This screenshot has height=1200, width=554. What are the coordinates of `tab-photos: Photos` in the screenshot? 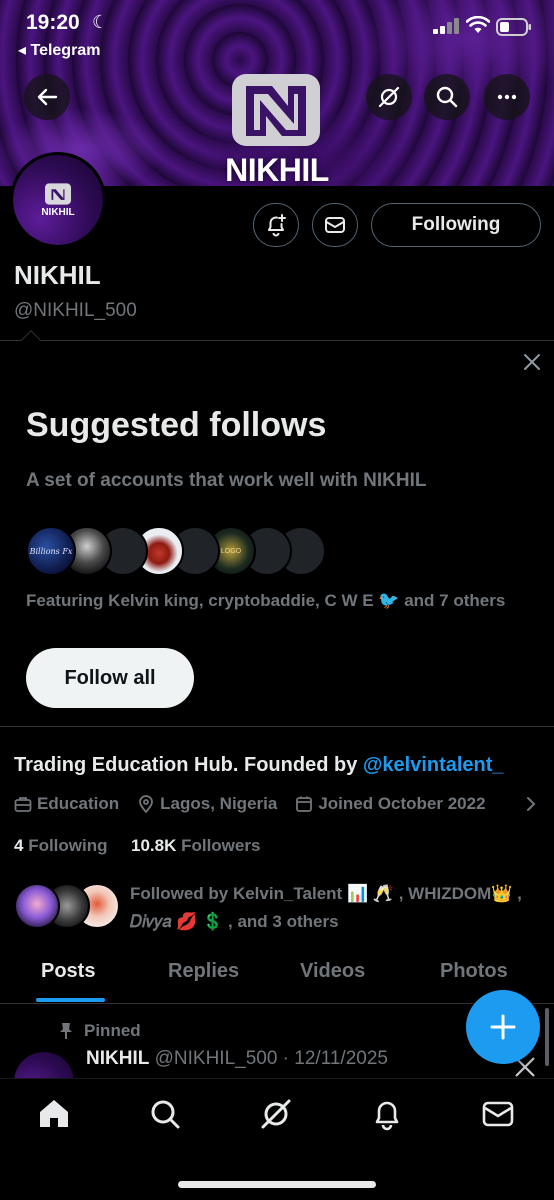 It's located at (474, 971).